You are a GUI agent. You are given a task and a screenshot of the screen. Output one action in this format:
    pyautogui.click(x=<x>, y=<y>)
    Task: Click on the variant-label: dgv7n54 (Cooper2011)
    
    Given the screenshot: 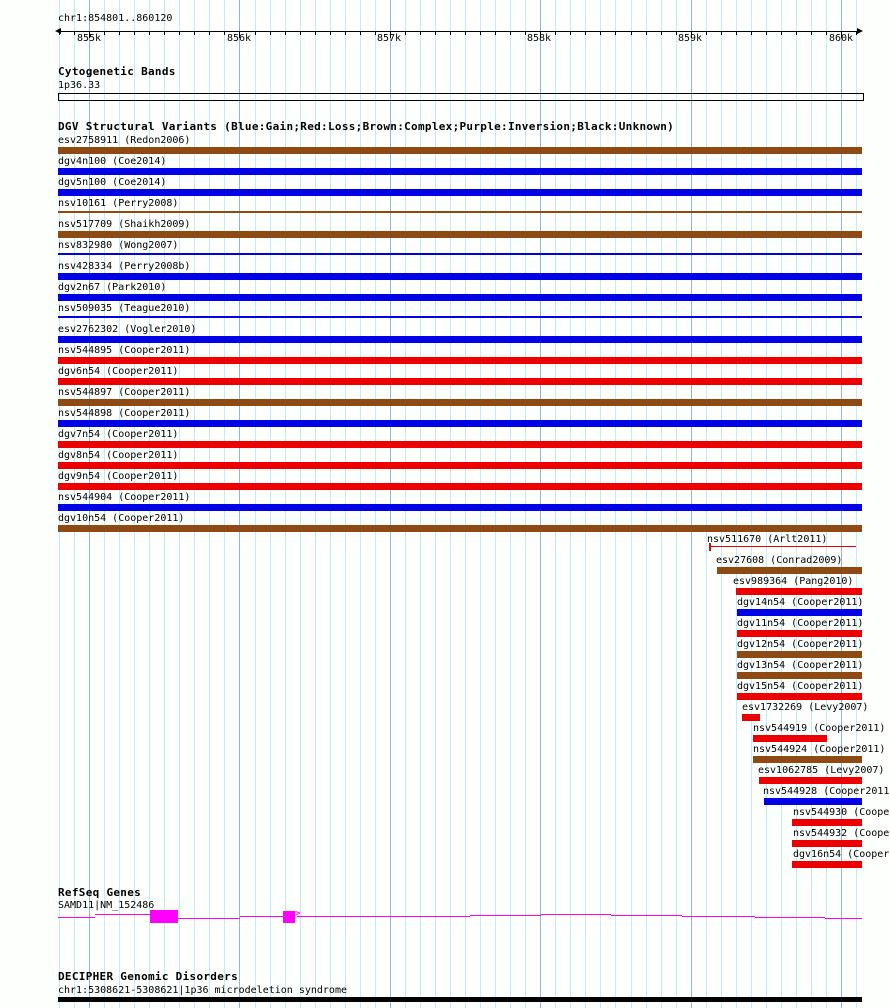 What is the action you would take?
    pyautogui.click(x=118, y=434)
    